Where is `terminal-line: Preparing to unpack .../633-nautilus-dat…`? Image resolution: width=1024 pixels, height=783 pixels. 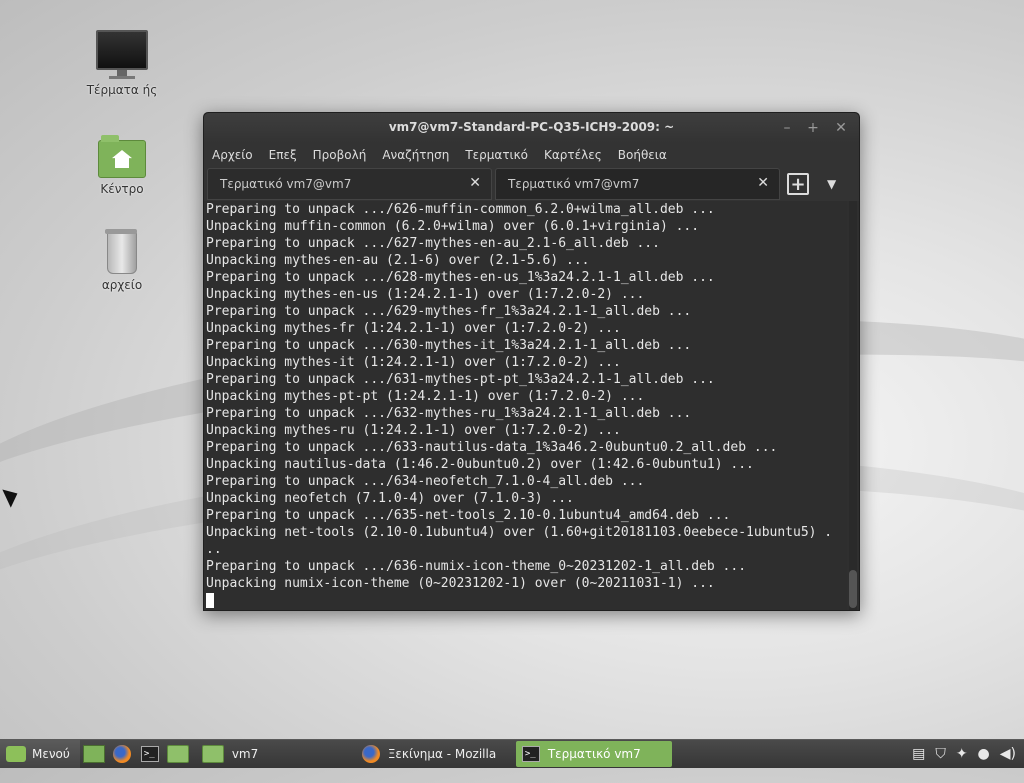 terminal-line: Preparing to unpack .../633-nautilus-dat… is located at coordinates (492, 447).